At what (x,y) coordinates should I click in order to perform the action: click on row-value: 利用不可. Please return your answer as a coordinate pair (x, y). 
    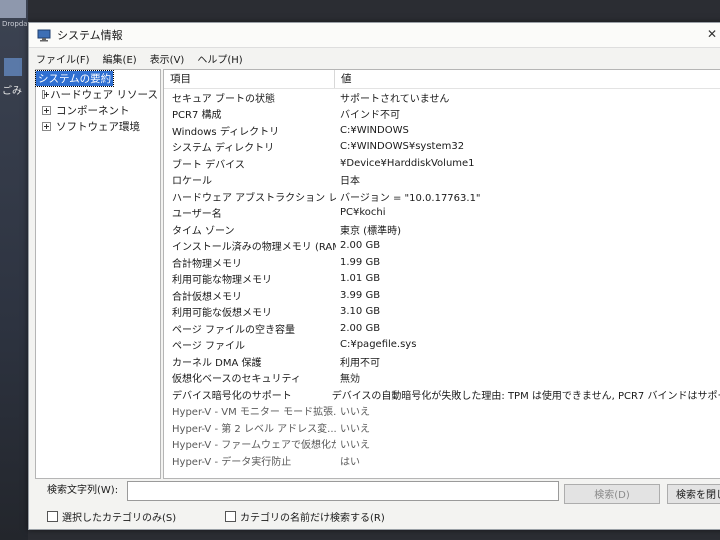
    Looking at the image, I should click on (360, 363).